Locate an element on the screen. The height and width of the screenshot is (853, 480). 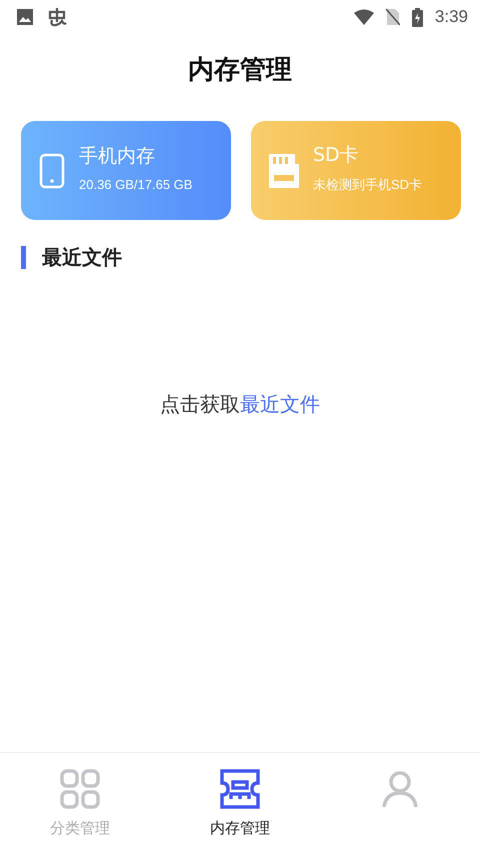
nav-tab: 内存管理 is located at coordinates (240, 803).